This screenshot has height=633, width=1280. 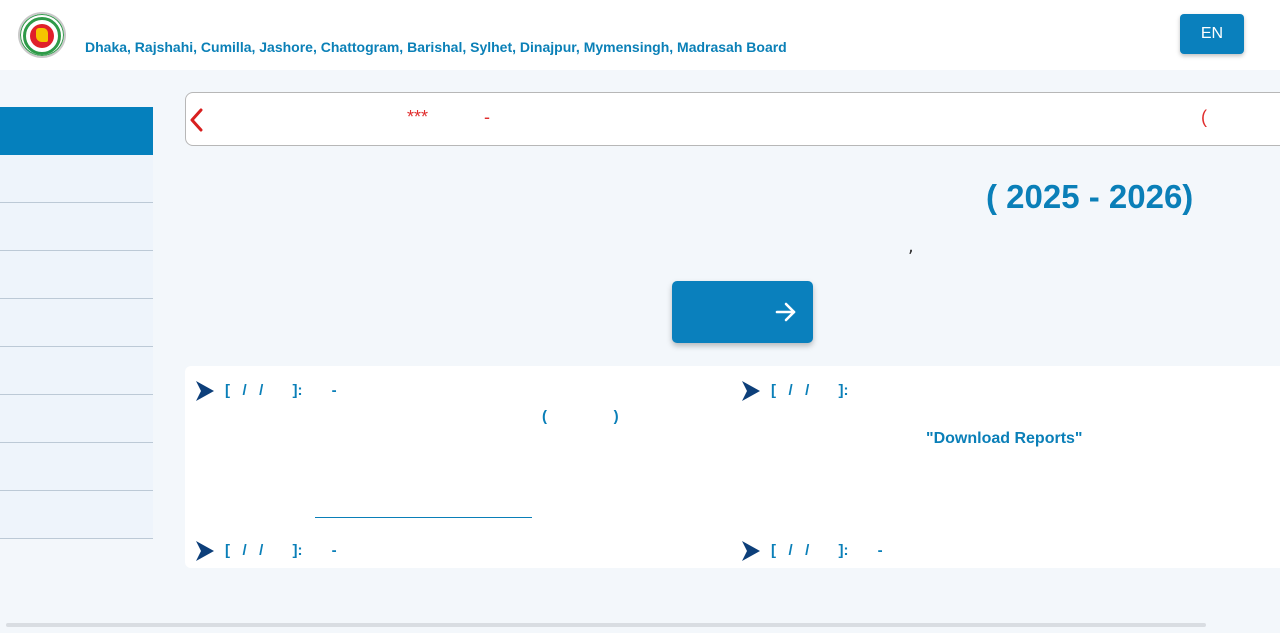 I want to click on notice-1-detail: ( ), so click(x=580, y=416).